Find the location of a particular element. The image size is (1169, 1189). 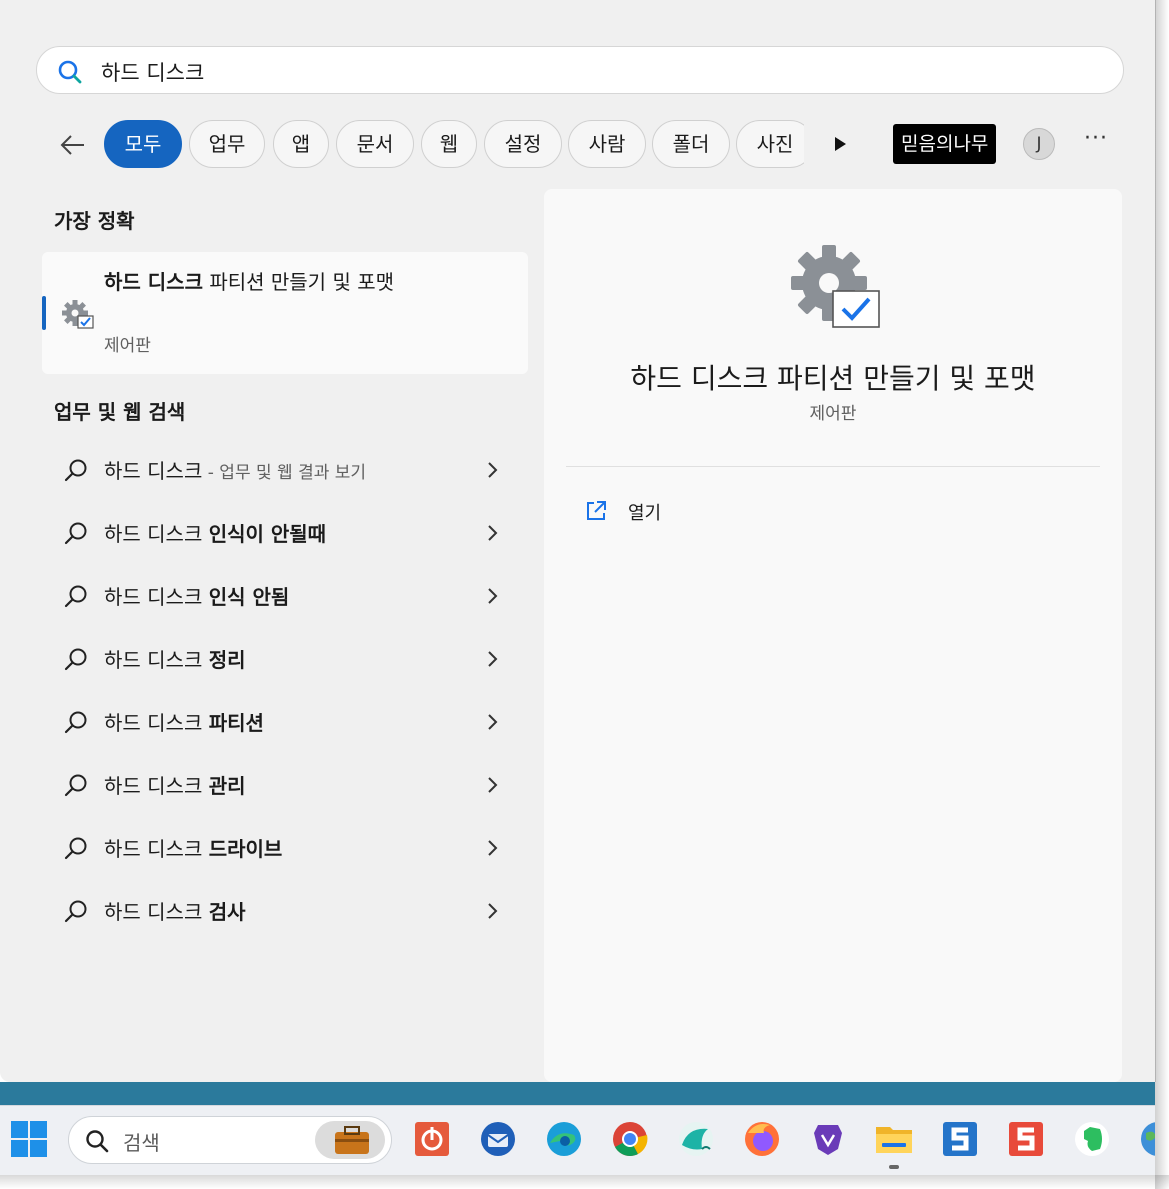

web-search-item: 하드 디스크 인식이 안될때 is located at coordinates (285, 533).